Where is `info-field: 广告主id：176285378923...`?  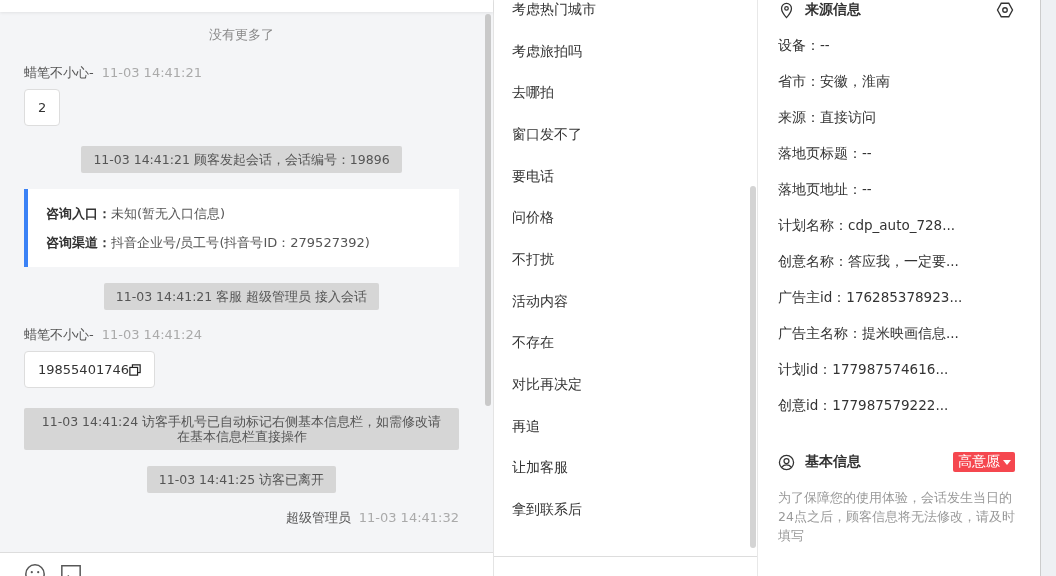 info-field: 广告主id：176285378923... is located at coordinates (899, 297).